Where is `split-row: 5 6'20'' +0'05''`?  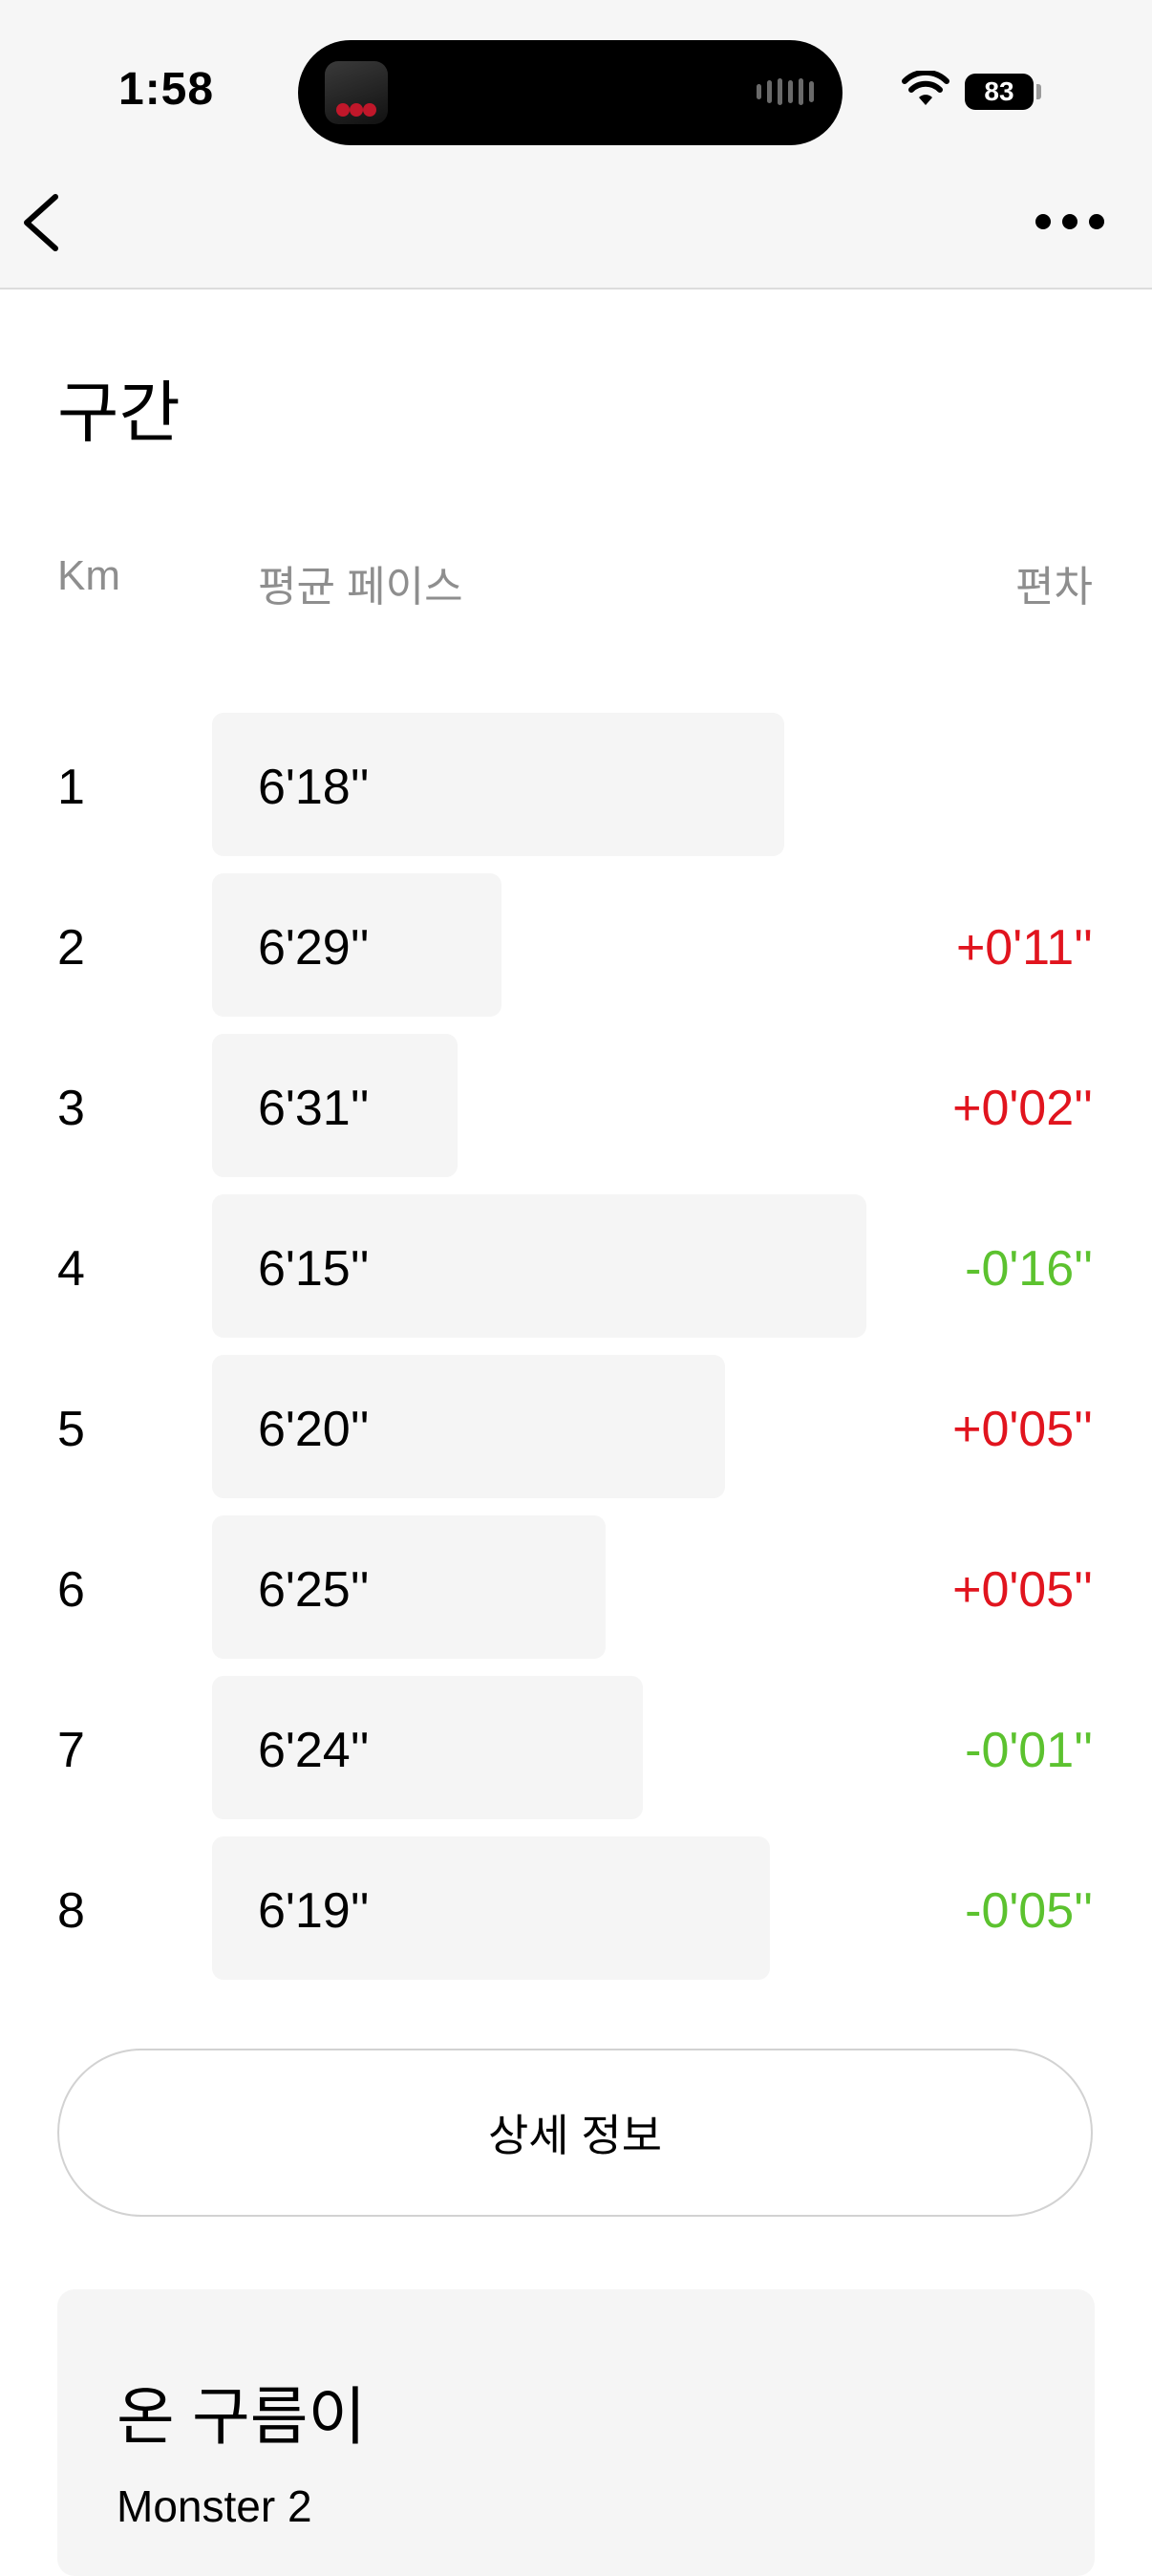
split-row: 5 6'20'' +0'05'' is located at coordinates (576, 1426).